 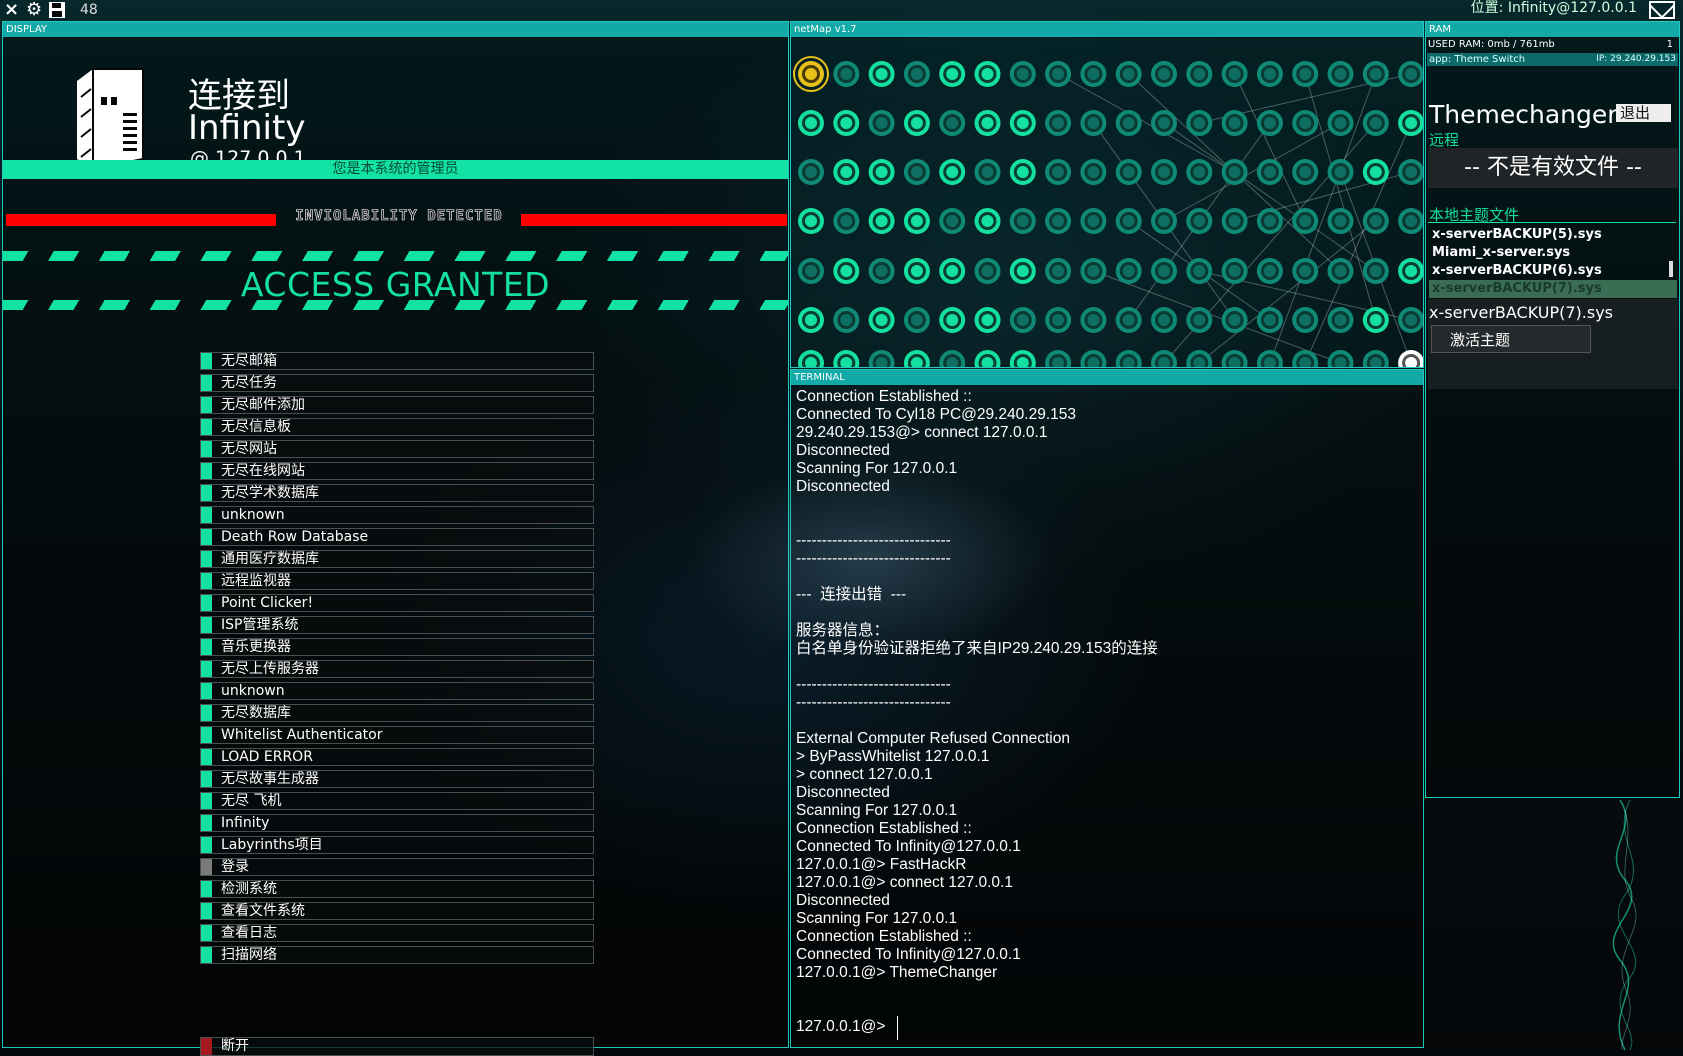 What do you see at coordinates (1410, 358) in the screenshot?
I see `netmap-node-home` at bounding box center [1410, 358].